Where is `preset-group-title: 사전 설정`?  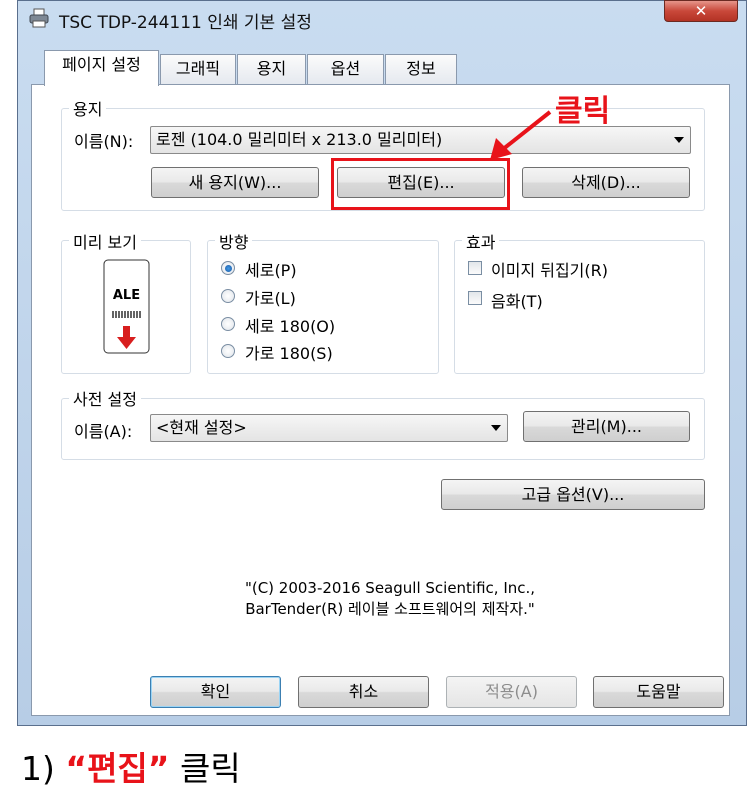
preset-group-title: 사전 설정 is located at coordinates (105, 398).